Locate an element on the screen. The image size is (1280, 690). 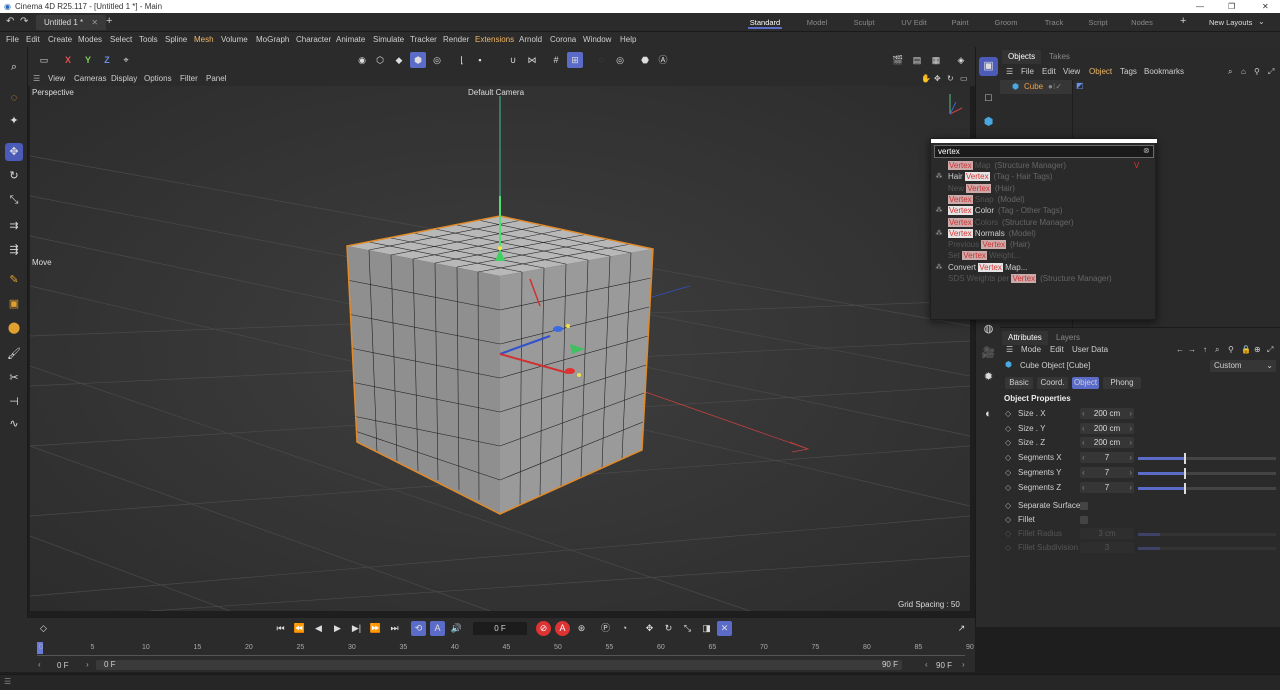
layout-tab-sculpt: Sculpt is located at coordinates (864, 22).